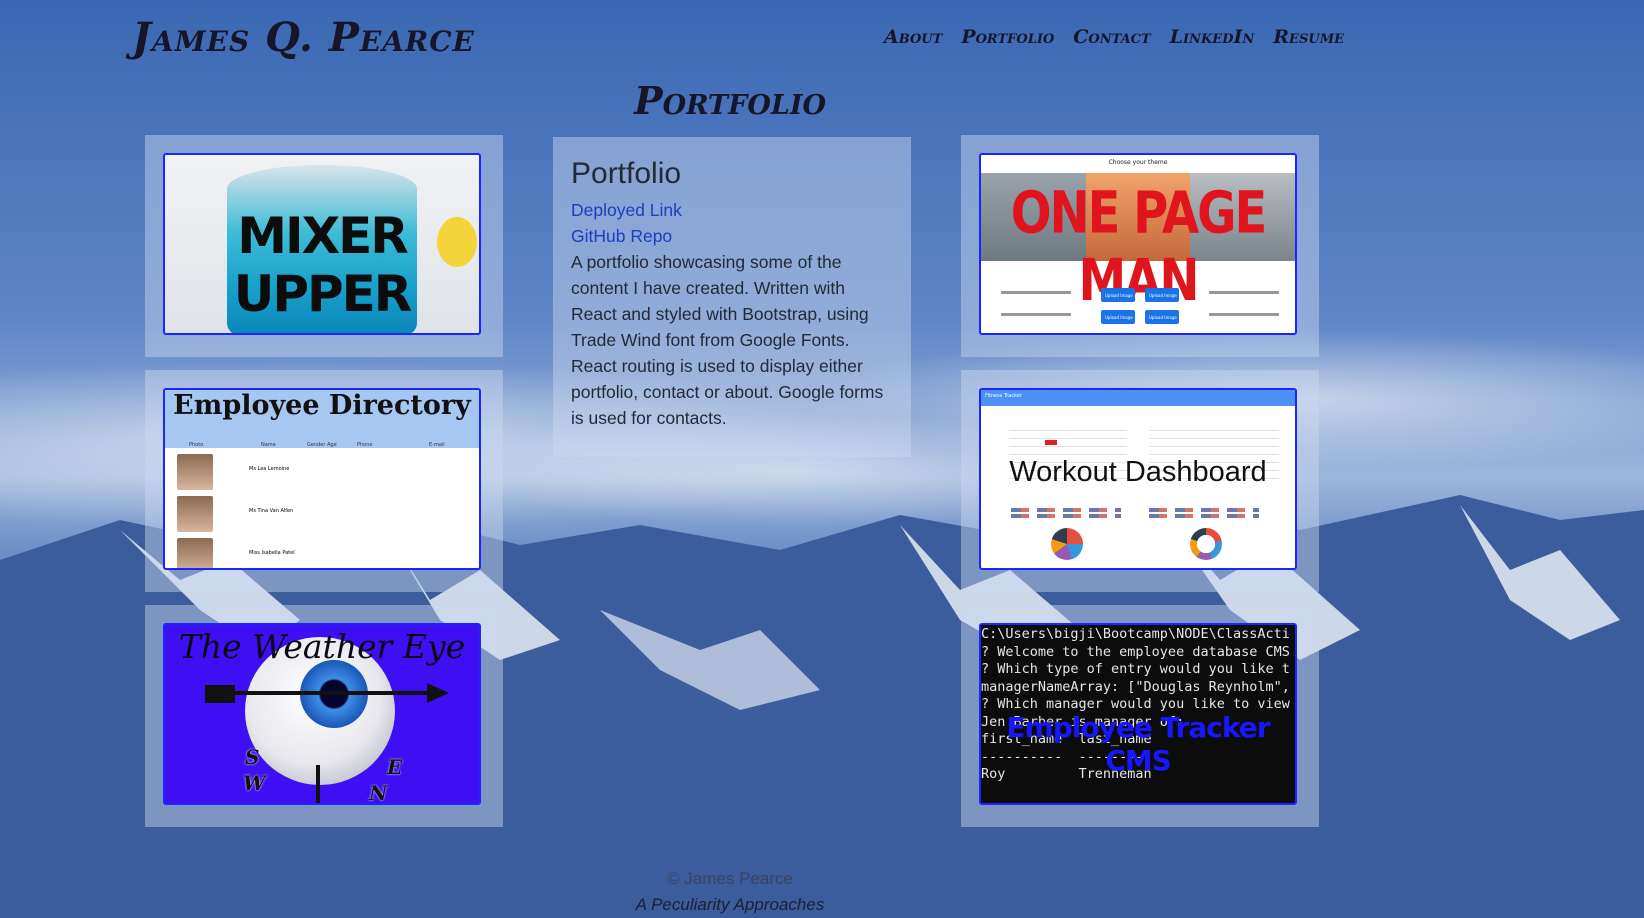 The image size is (1644, 918). I want to click on site-title: James Q. Pearce, so click(303, 37).